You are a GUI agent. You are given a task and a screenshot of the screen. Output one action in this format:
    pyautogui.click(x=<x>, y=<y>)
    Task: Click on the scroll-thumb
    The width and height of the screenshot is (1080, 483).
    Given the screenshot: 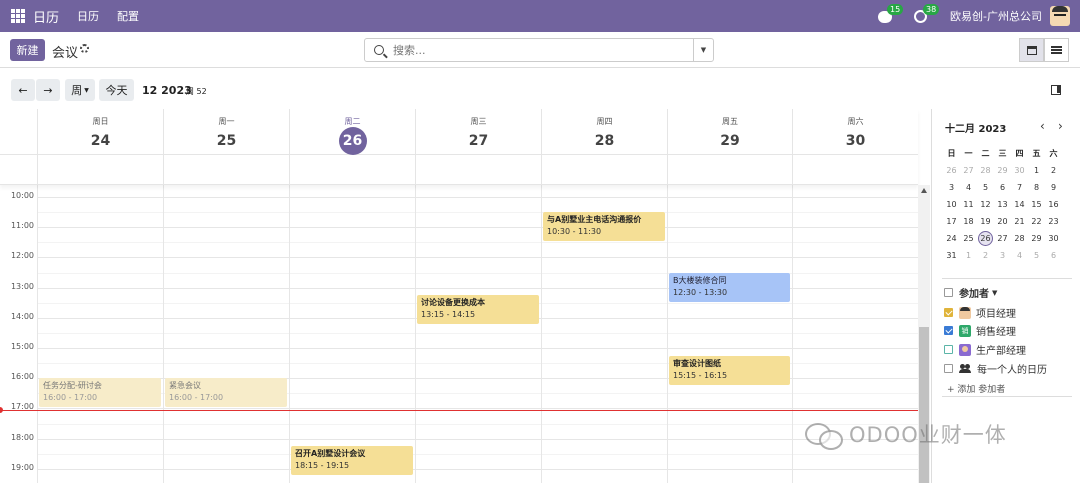 What is the action you would take?
    pyautogui.click(x=924, y=405)
    